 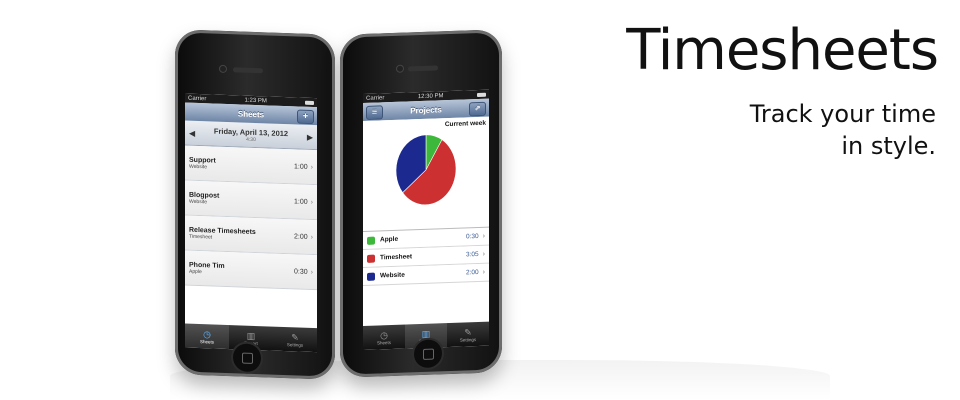 I want to click on sheet-row: Phone Tim Apple 0:30 ›, so click(x=251, y=270).